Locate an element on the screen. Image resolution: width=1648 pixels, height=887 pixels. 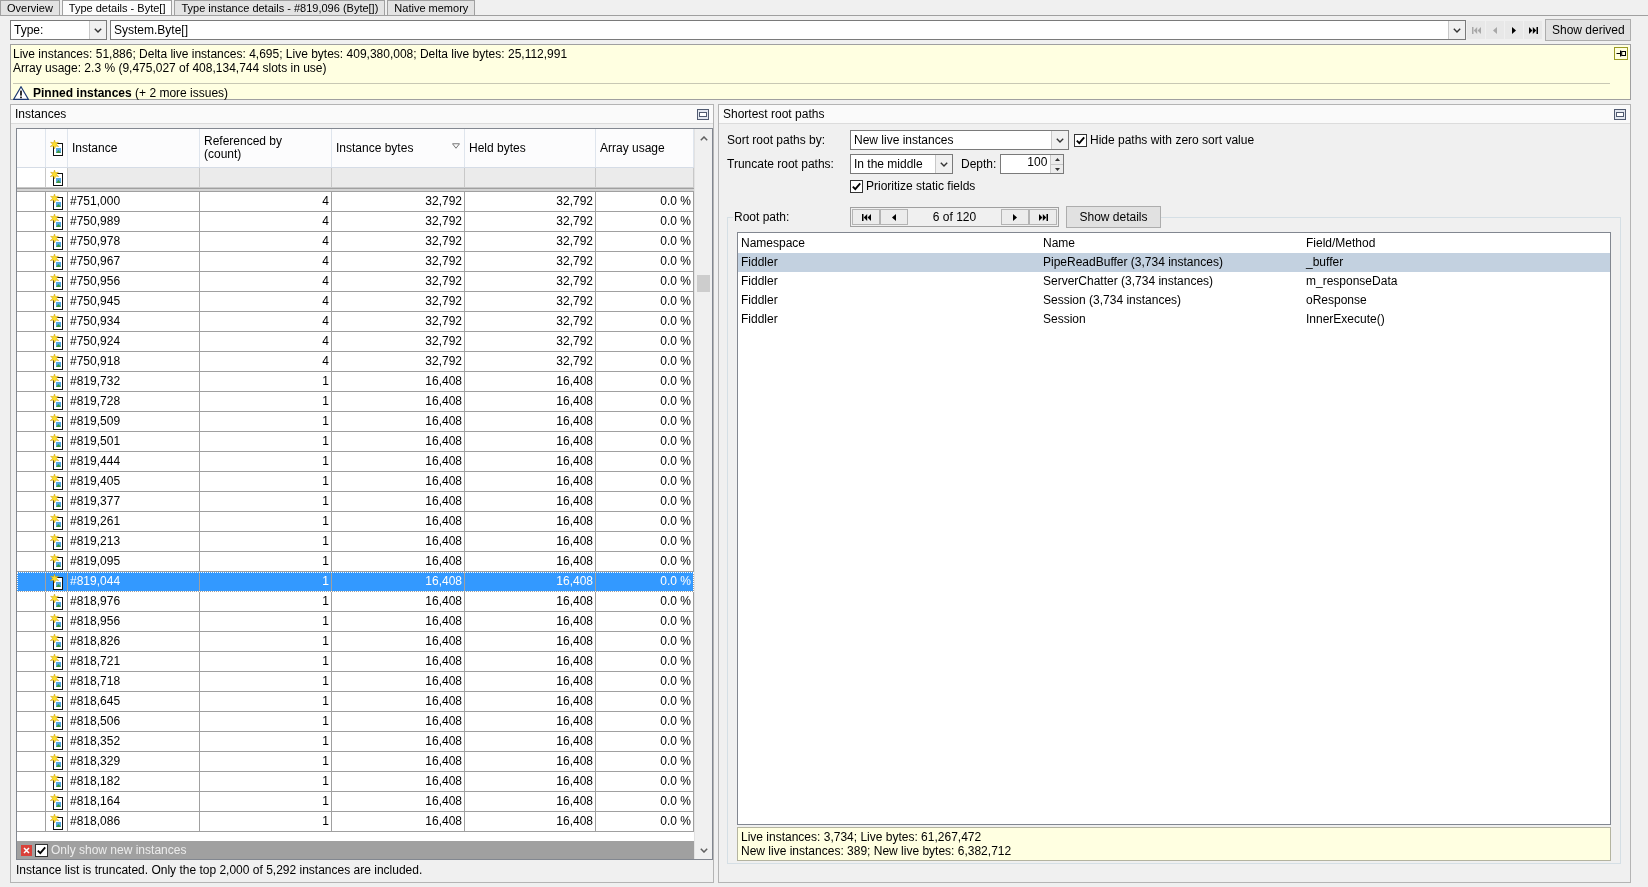
table-cell: #818,826 is located at coordinates (134, 641).